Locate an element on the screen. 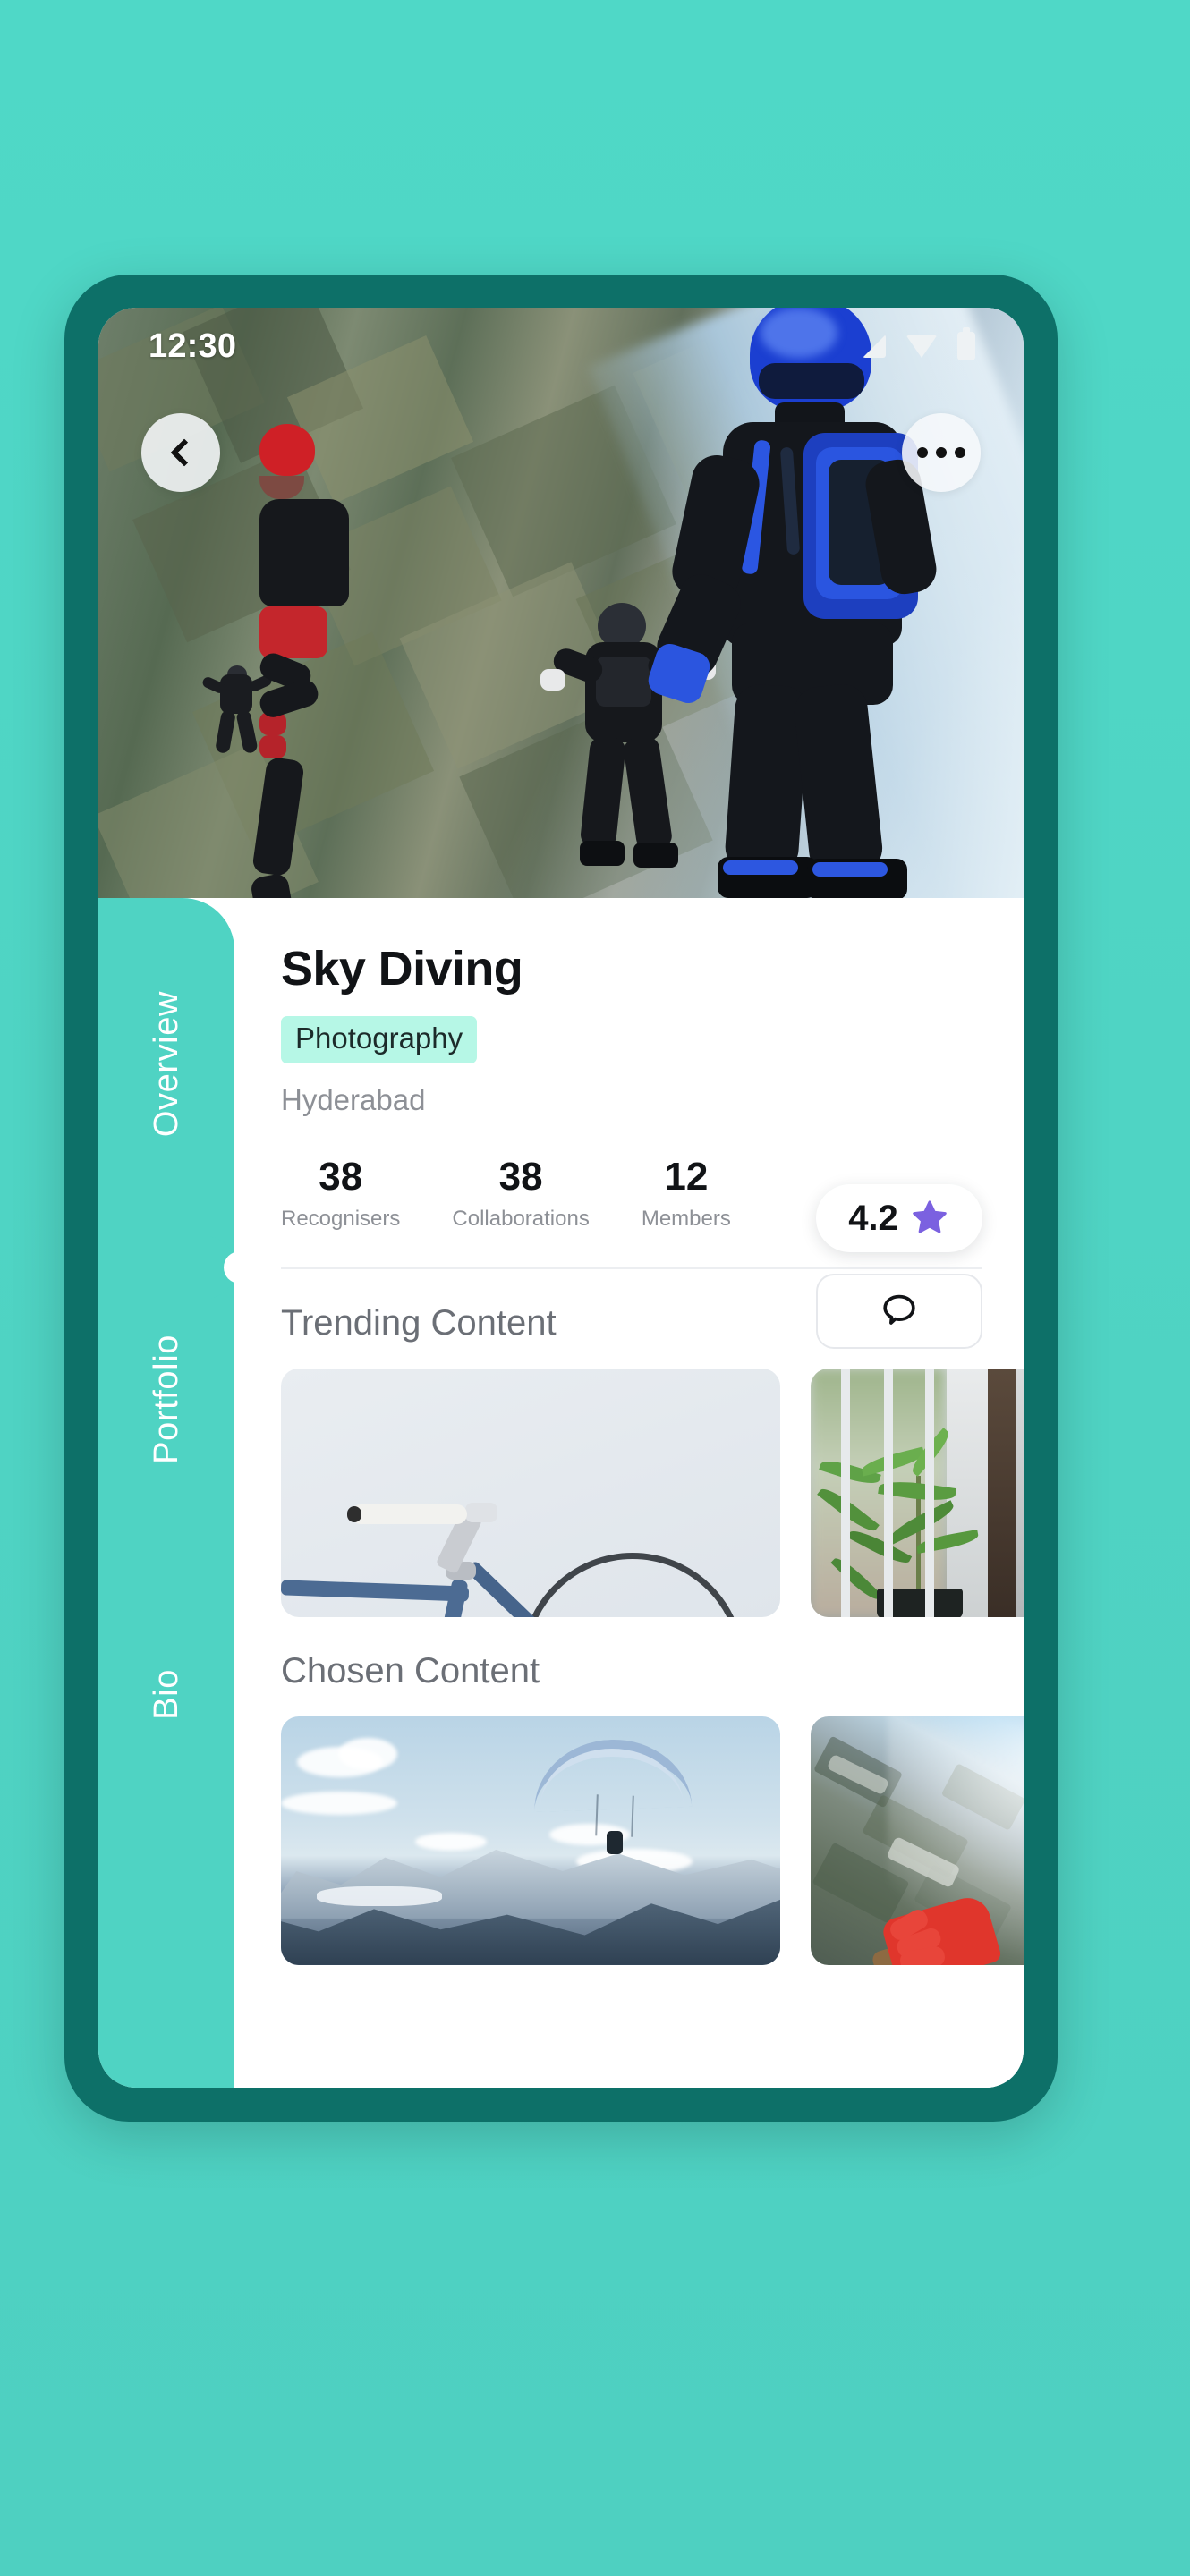 The image size is (1190, 2576). media-row-chosen is located at coordinates (652, 1840).